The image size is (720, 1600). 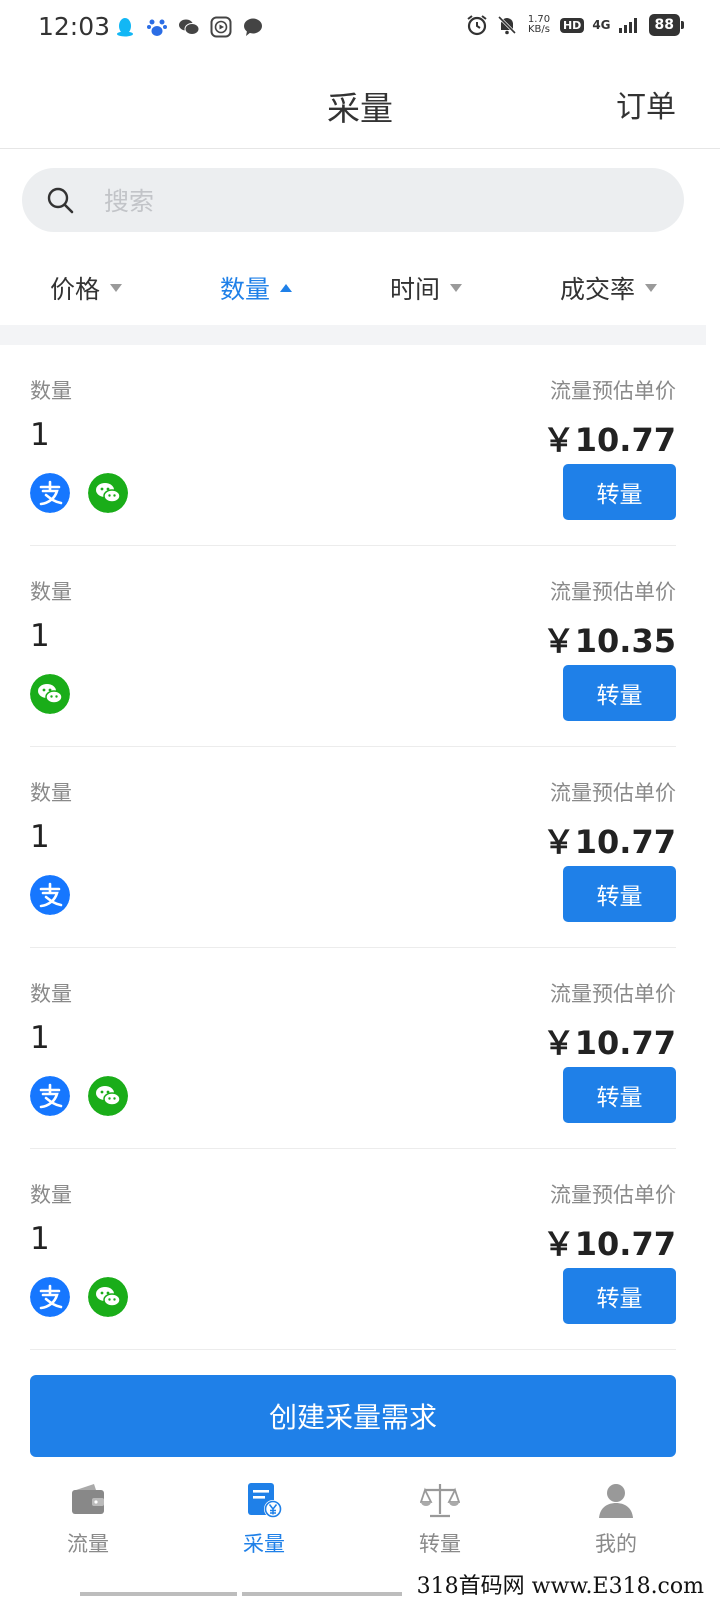 What do you see at coordinates (601, 25) in the screenshot?
I see `network-type: 4G` at bounding box center [601, 25].